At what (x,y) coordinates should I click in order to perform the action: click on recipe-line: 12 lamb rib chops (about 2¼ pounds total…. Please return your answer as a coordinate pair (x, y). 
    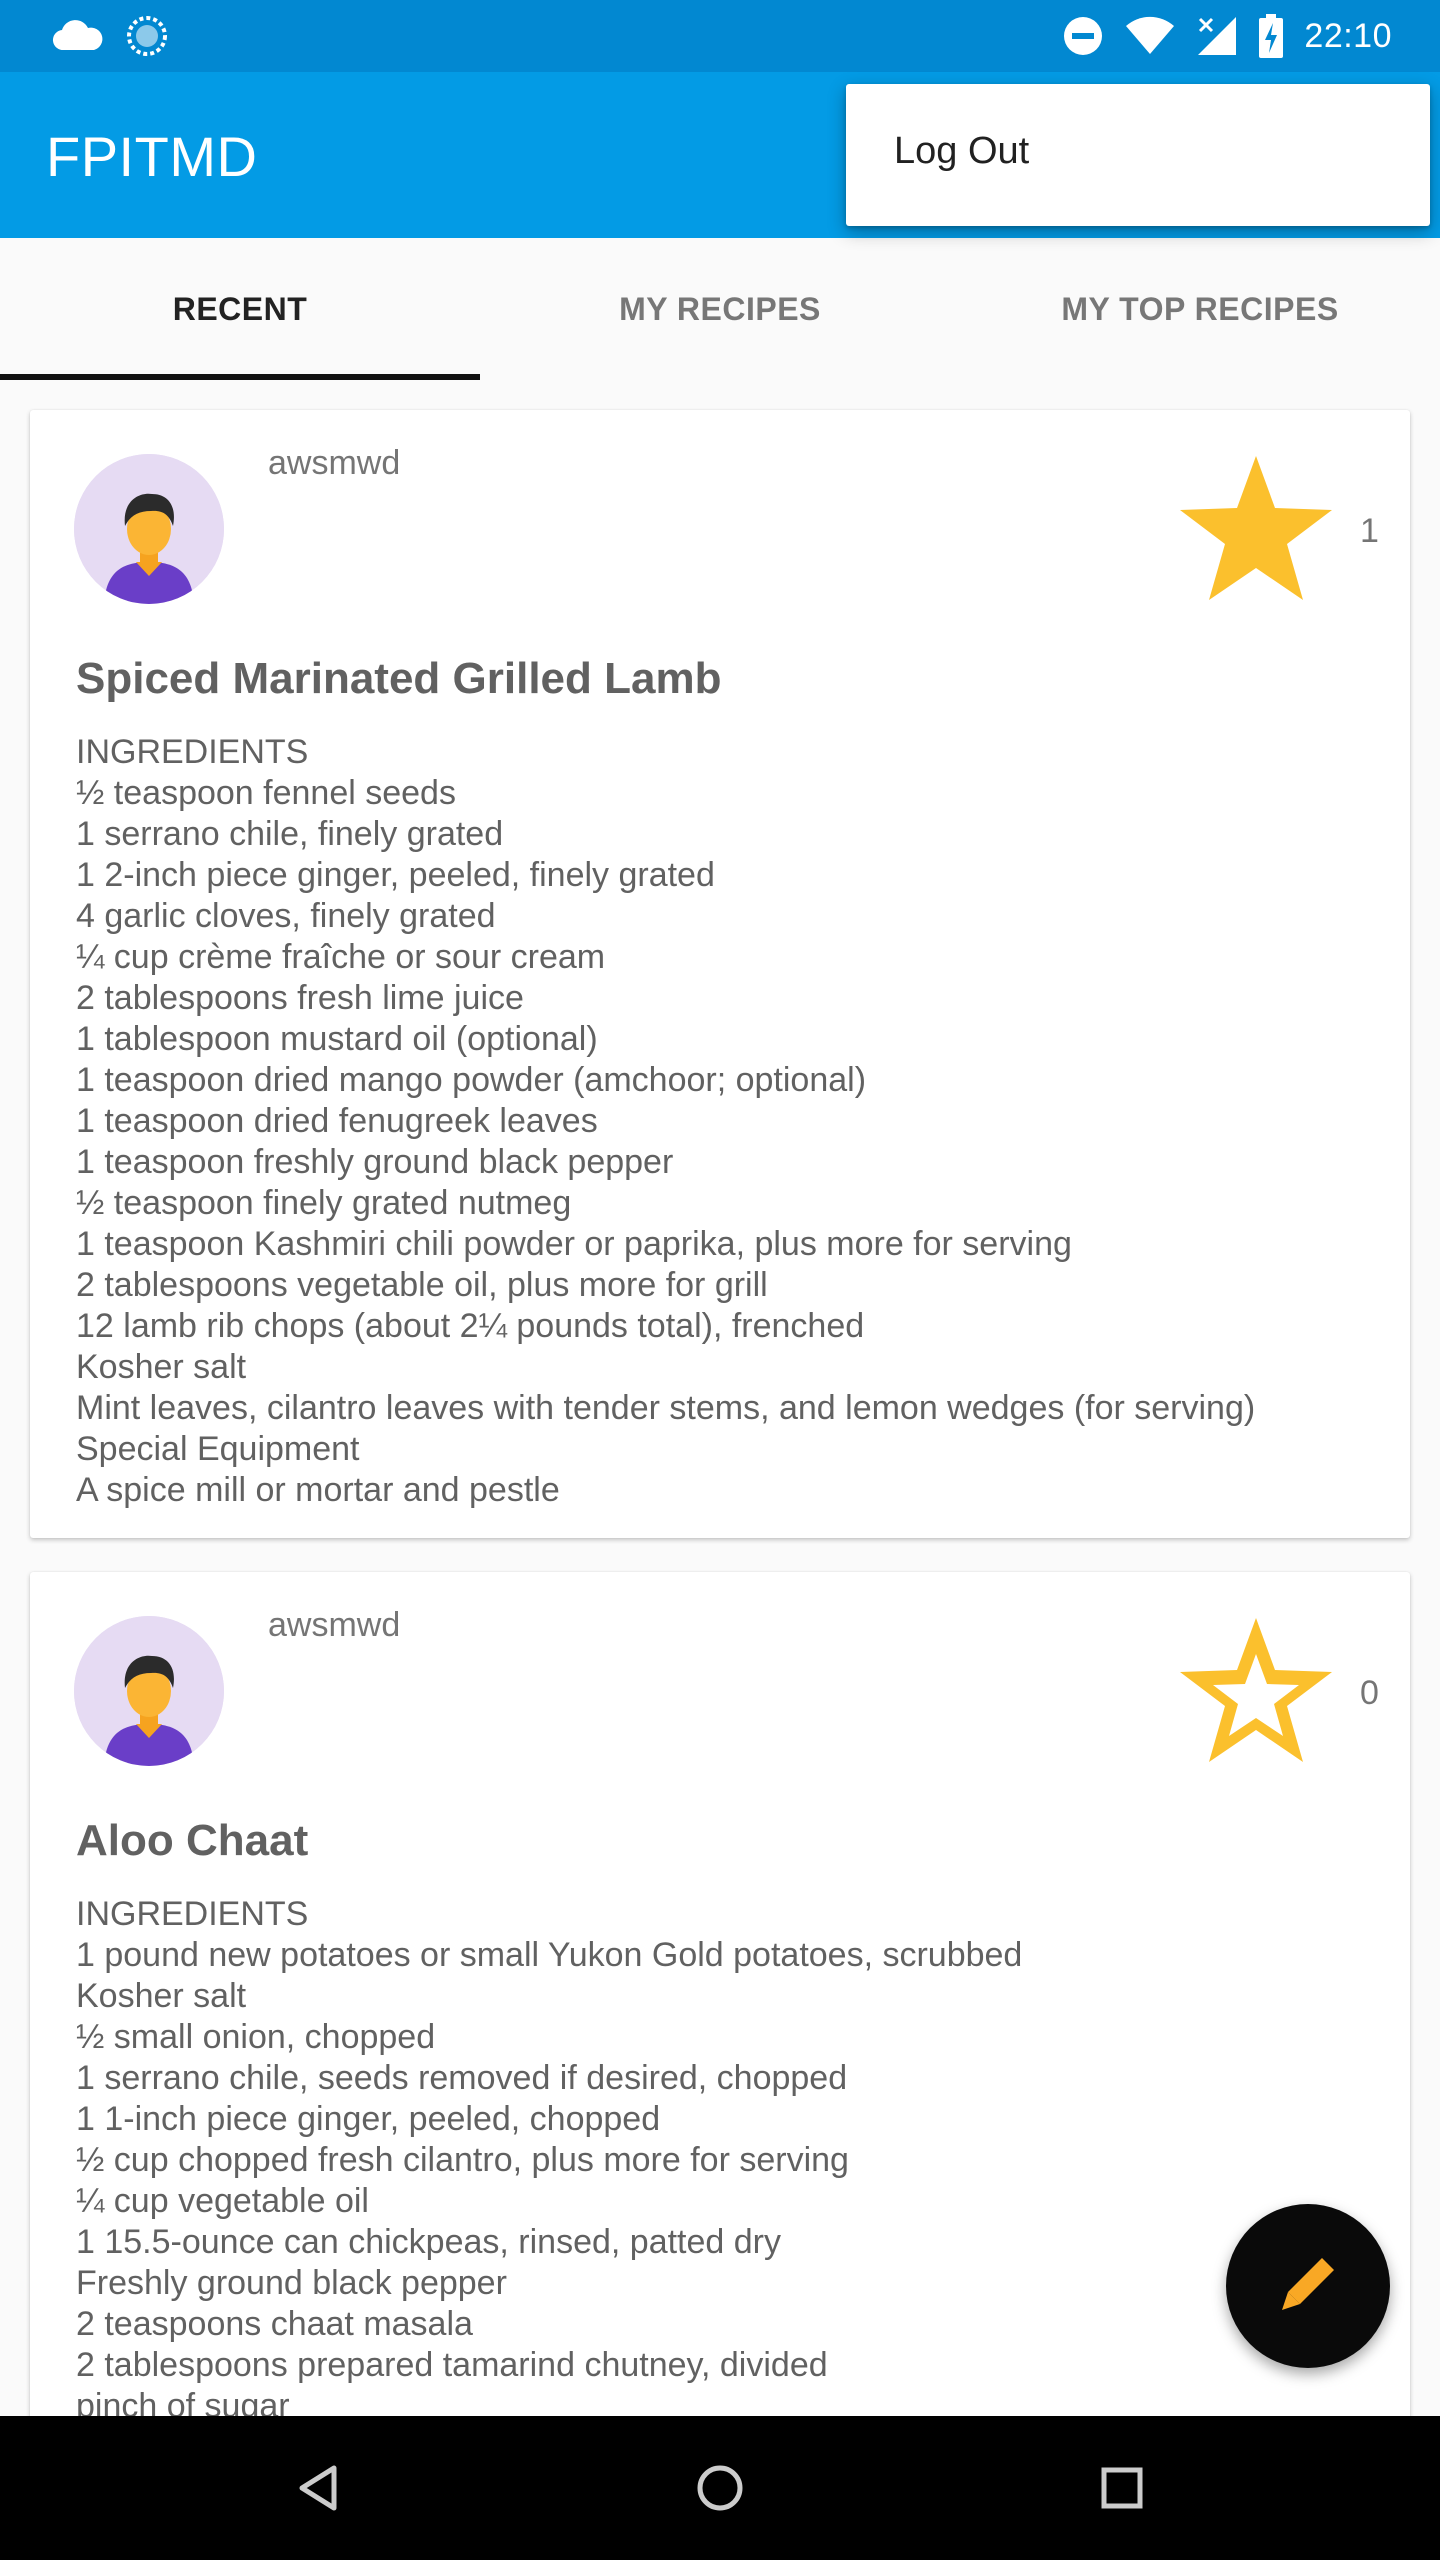
    Looking at the image, I should click on (470, 1326).